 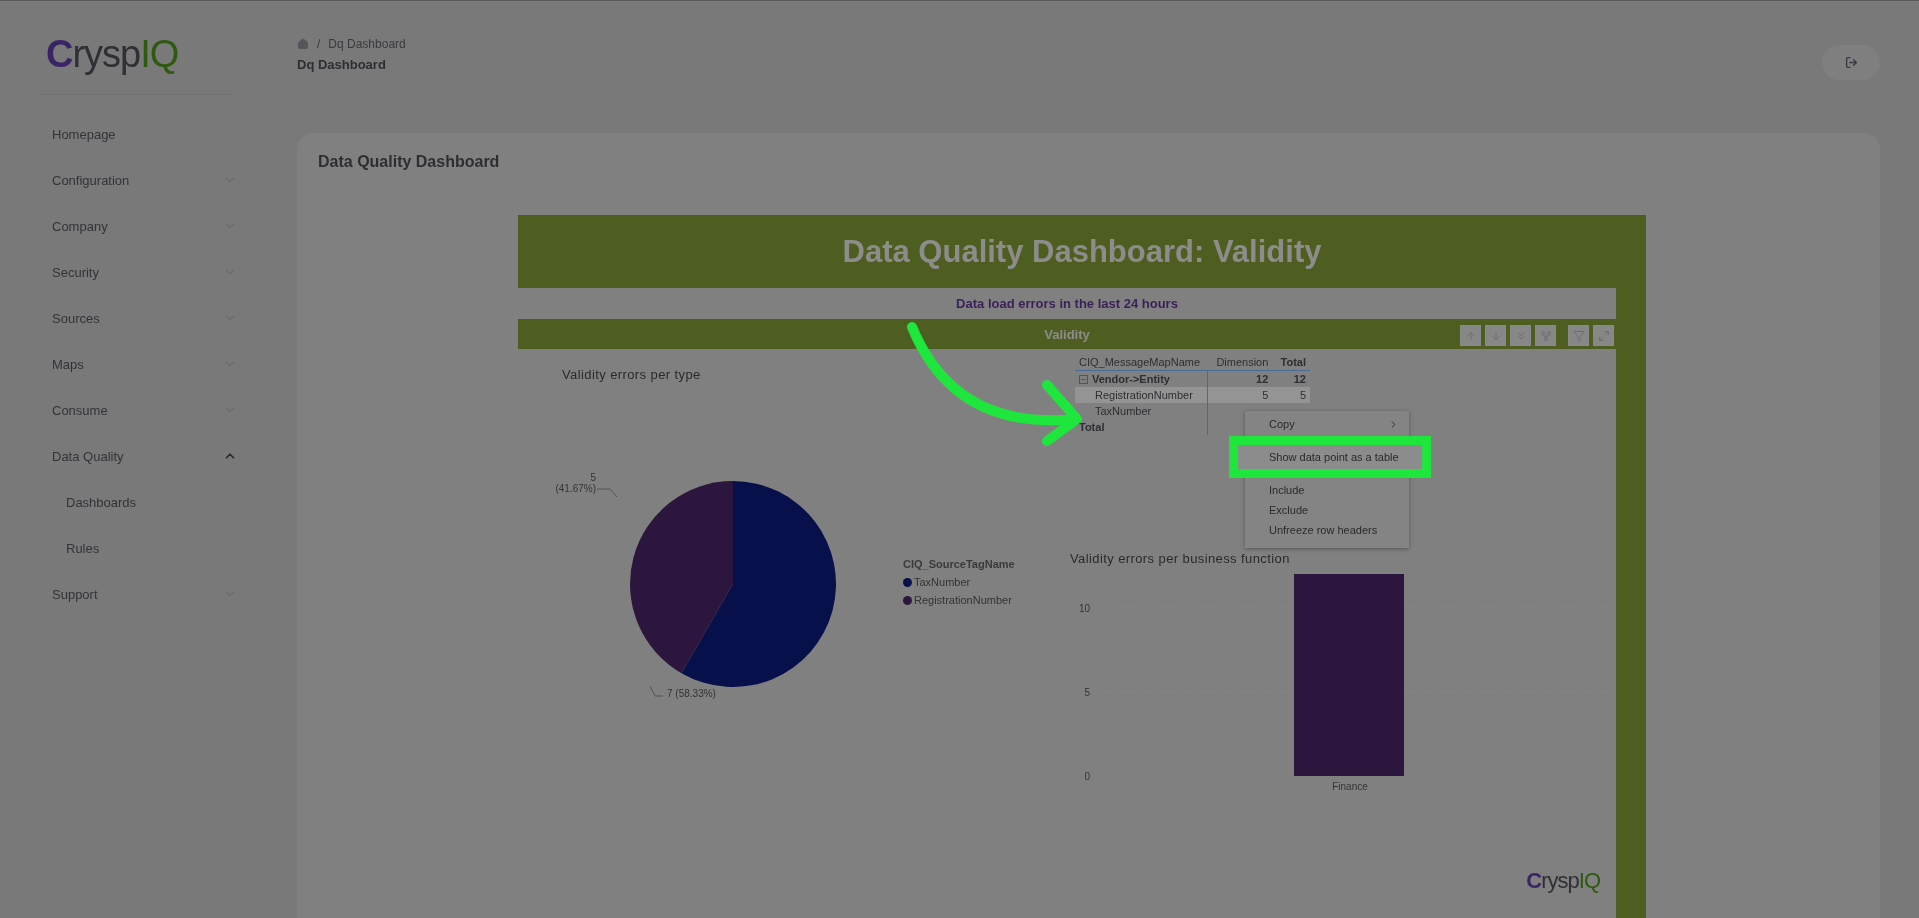 I want to click on chart-title: Validity errors per business function, so click(x=1180, y=558).